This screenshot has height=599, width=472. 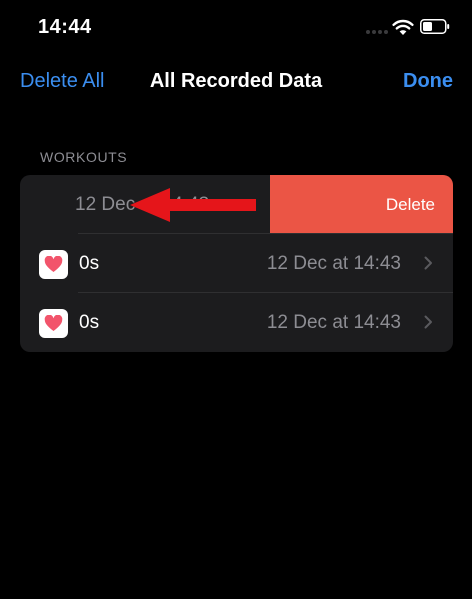 What do you see at coordinates (84, 157) in the screenshot?
I see `section-header-workouts: WORKOUTS` at bounding box center [84, 157].